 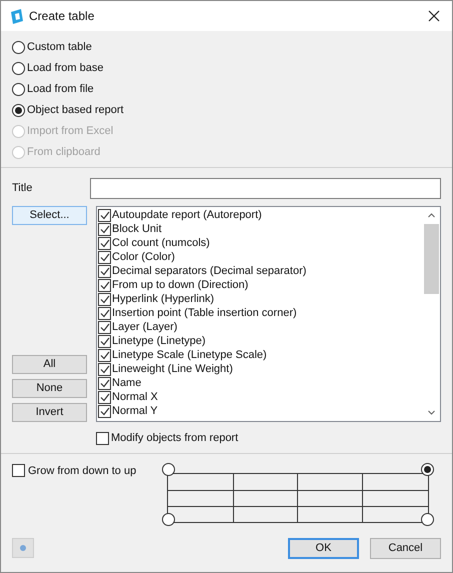 What do you see at coordinates (61, 16) in the screenshot?
I see `window-title: Create table` at bounding box center [61, 16].